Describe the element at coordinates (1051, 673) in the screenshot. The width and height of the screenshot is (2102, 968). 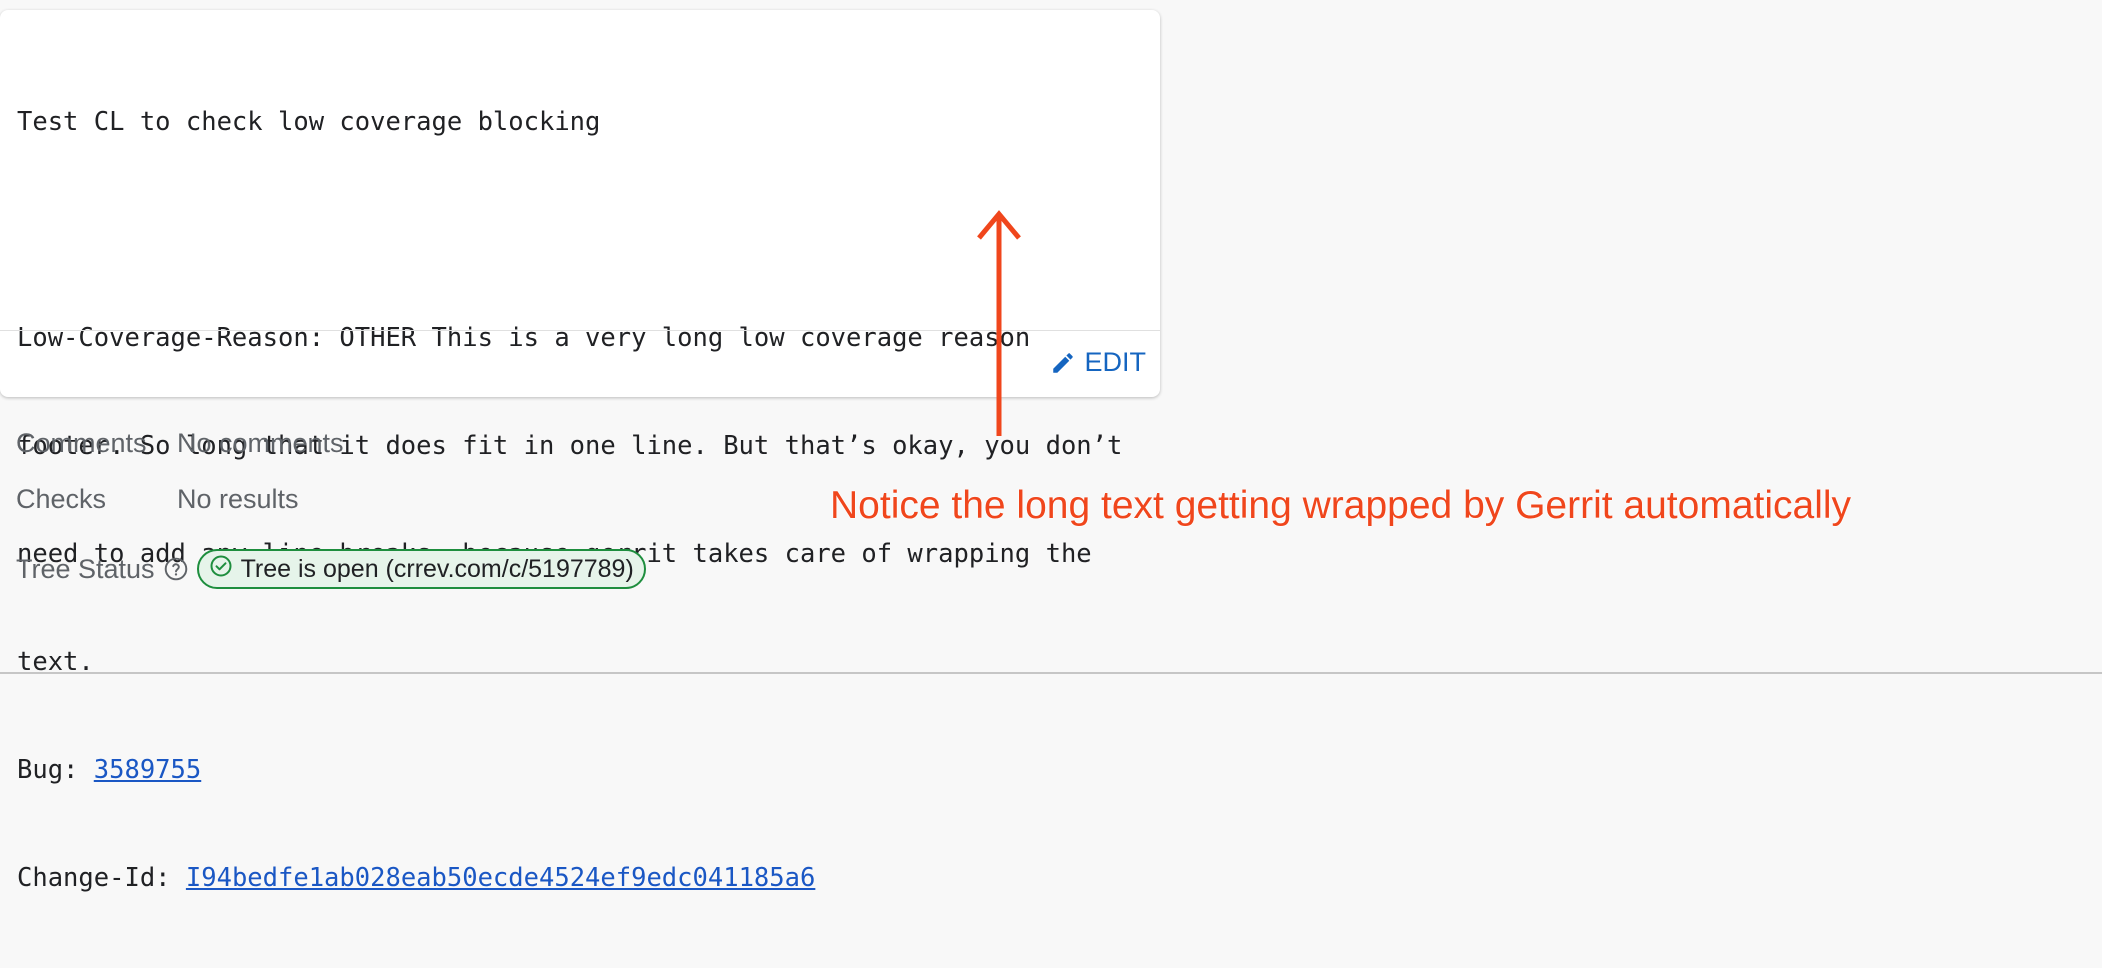
I see `page-divider` at that location.